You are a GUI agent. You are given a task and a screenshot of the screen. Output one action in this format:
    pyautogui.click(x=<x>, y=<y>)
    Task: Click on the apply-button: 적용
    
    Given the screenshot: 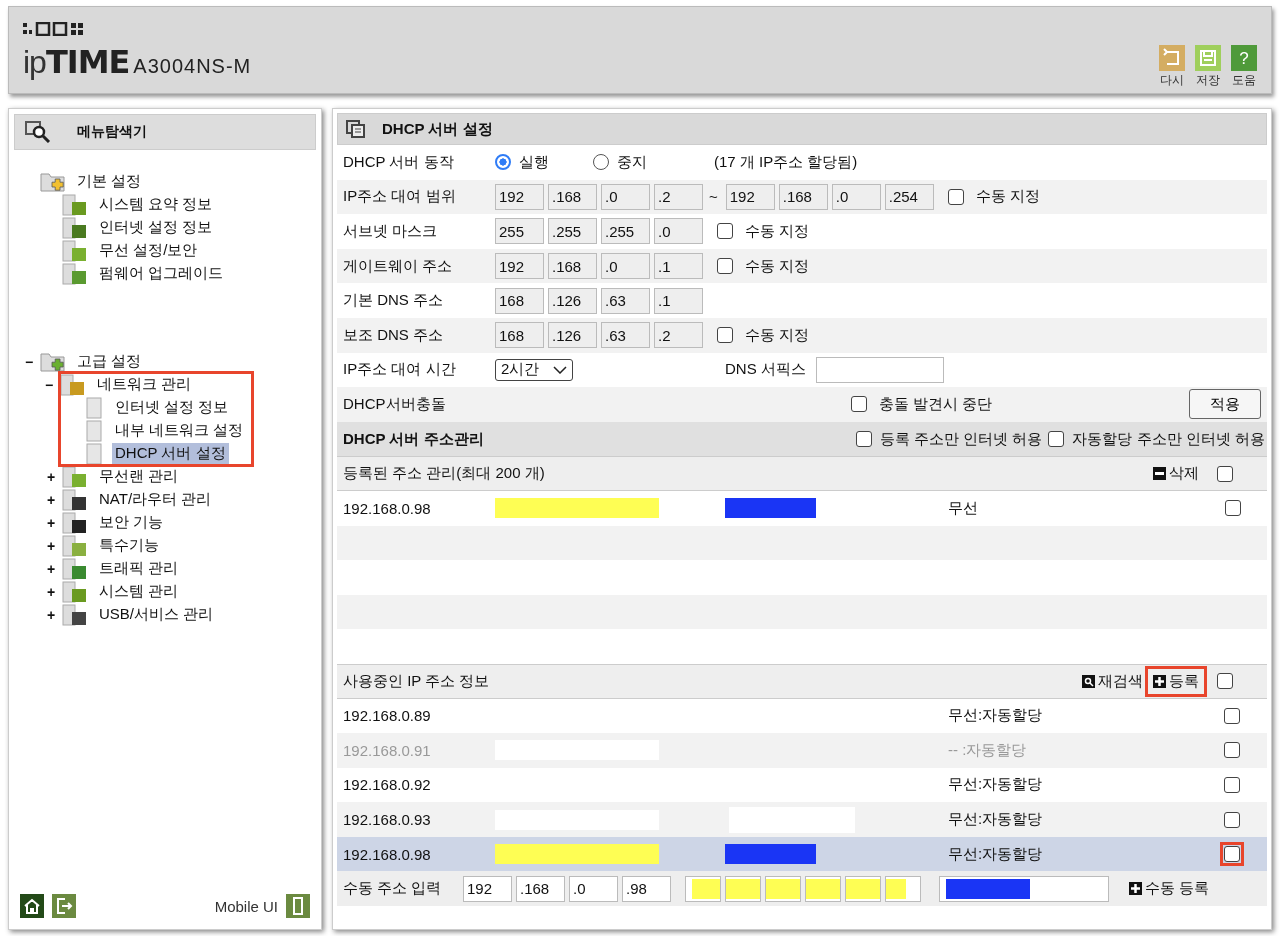 What is the action you would take?
    pyautogui.click(x=1225, y=404)
    